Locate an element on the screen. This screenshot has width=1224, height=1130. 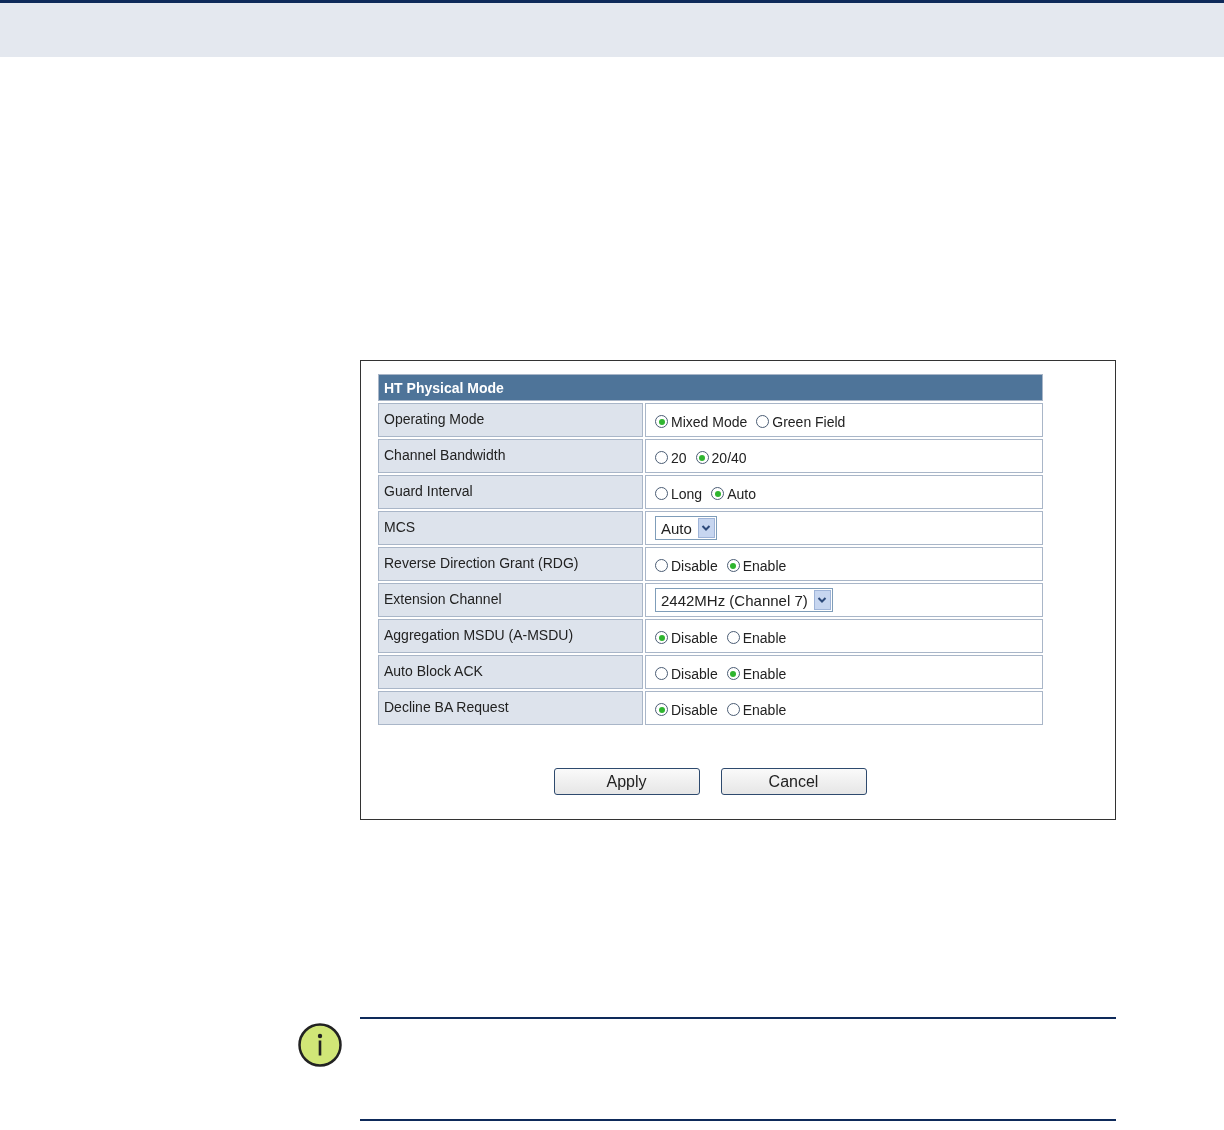
field-label: Extension Channel is located at coordinates (510, 600).